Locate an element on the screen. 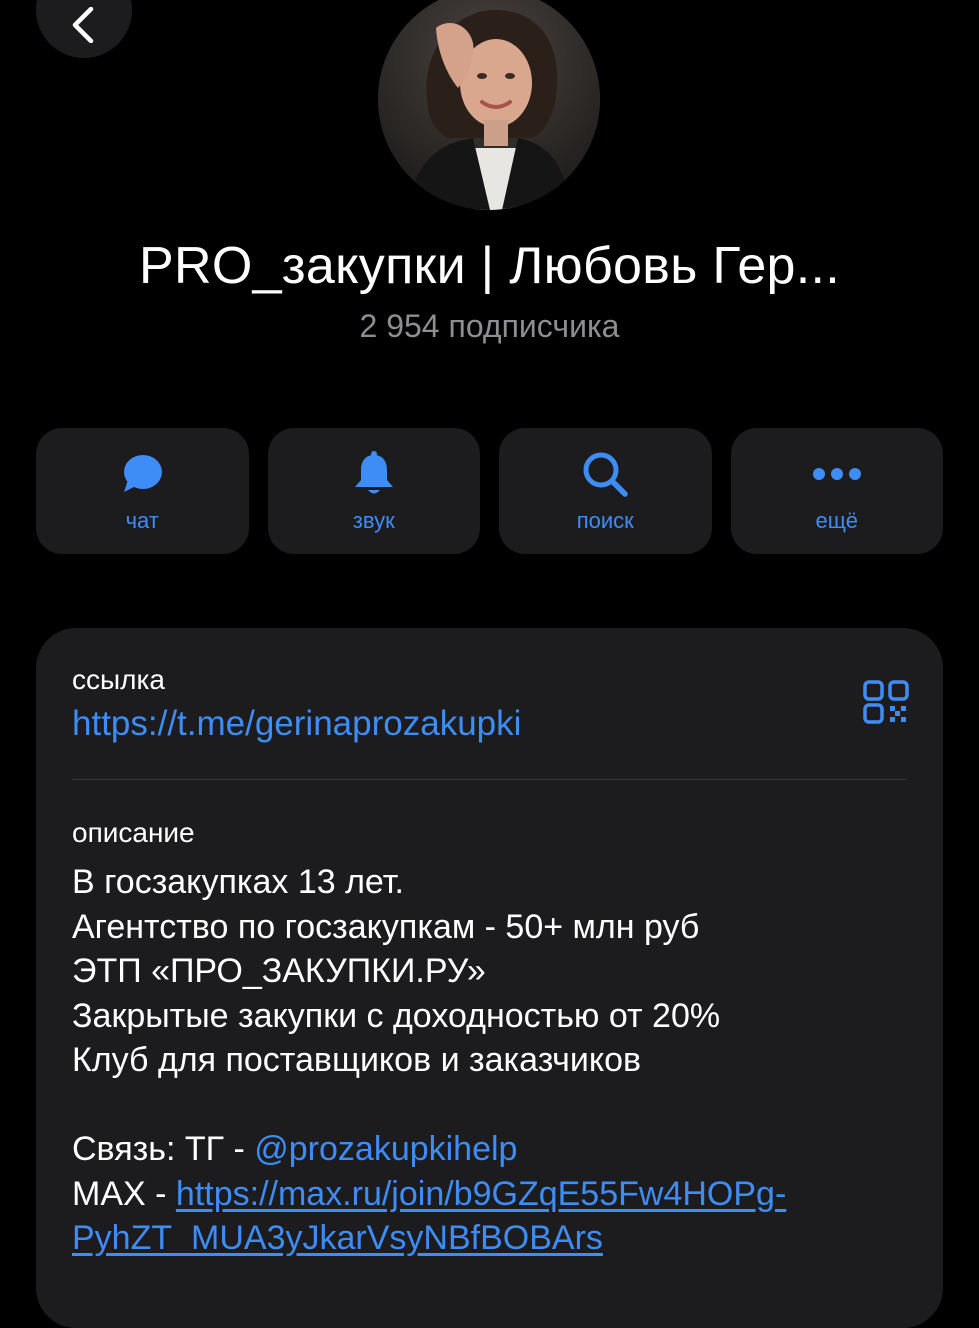  chevron-left-icon is located at coordinates (83, 25).